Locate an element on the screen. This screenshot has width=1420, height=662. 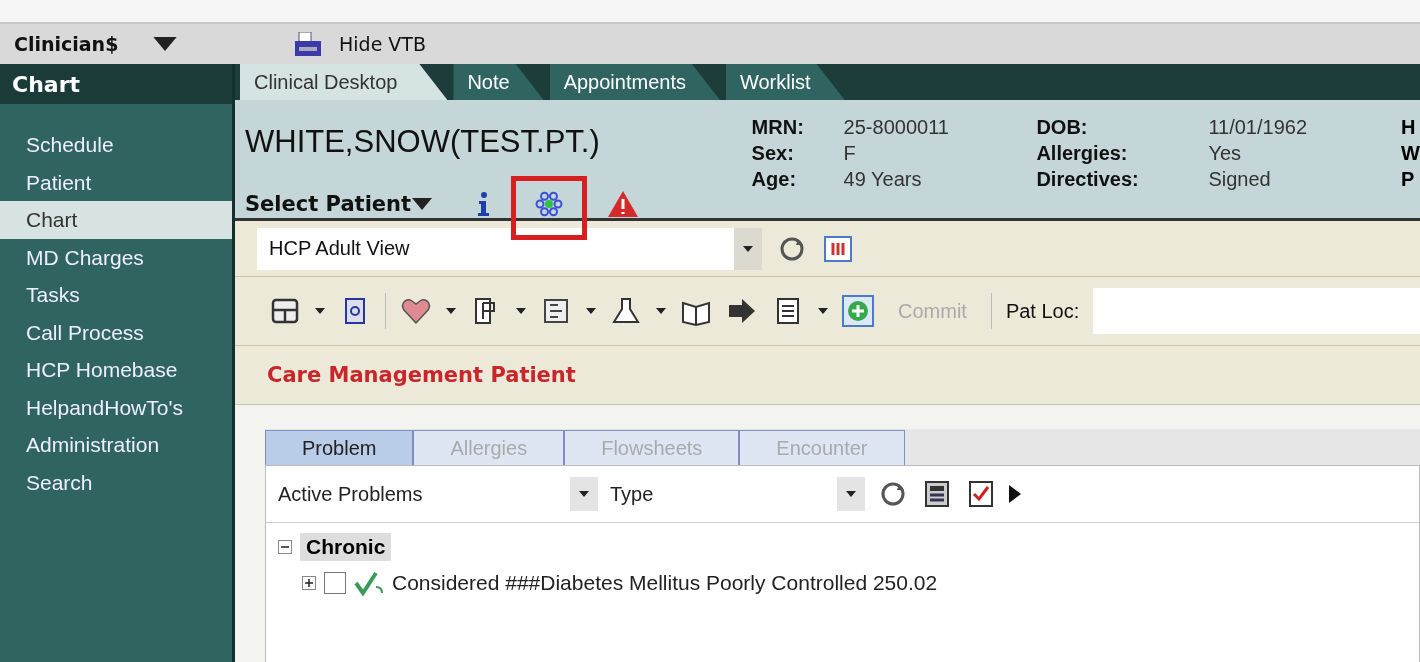
sidebar-item: Chart is located at coordinates (116, 220).